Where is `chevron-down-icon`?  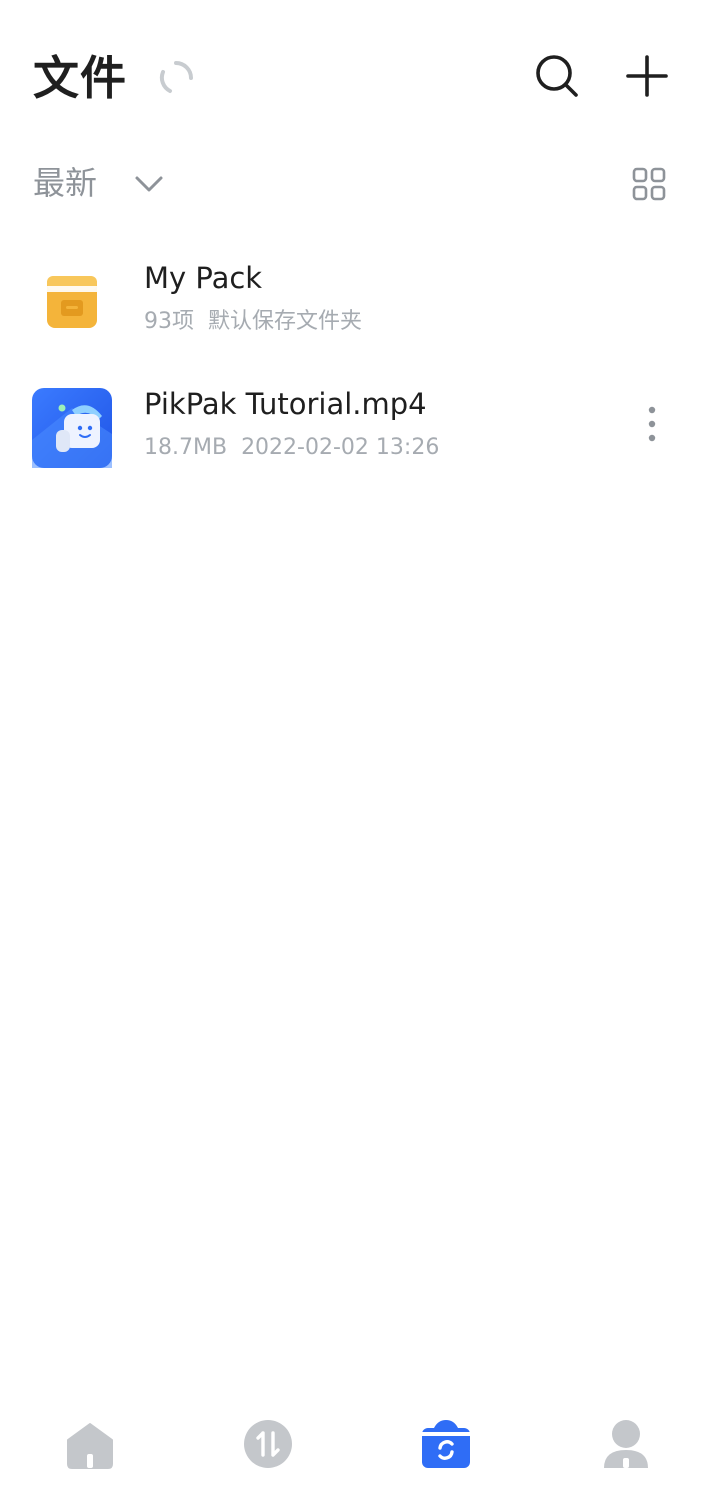 chevron-down-icon is located at coordinates (149, 184).